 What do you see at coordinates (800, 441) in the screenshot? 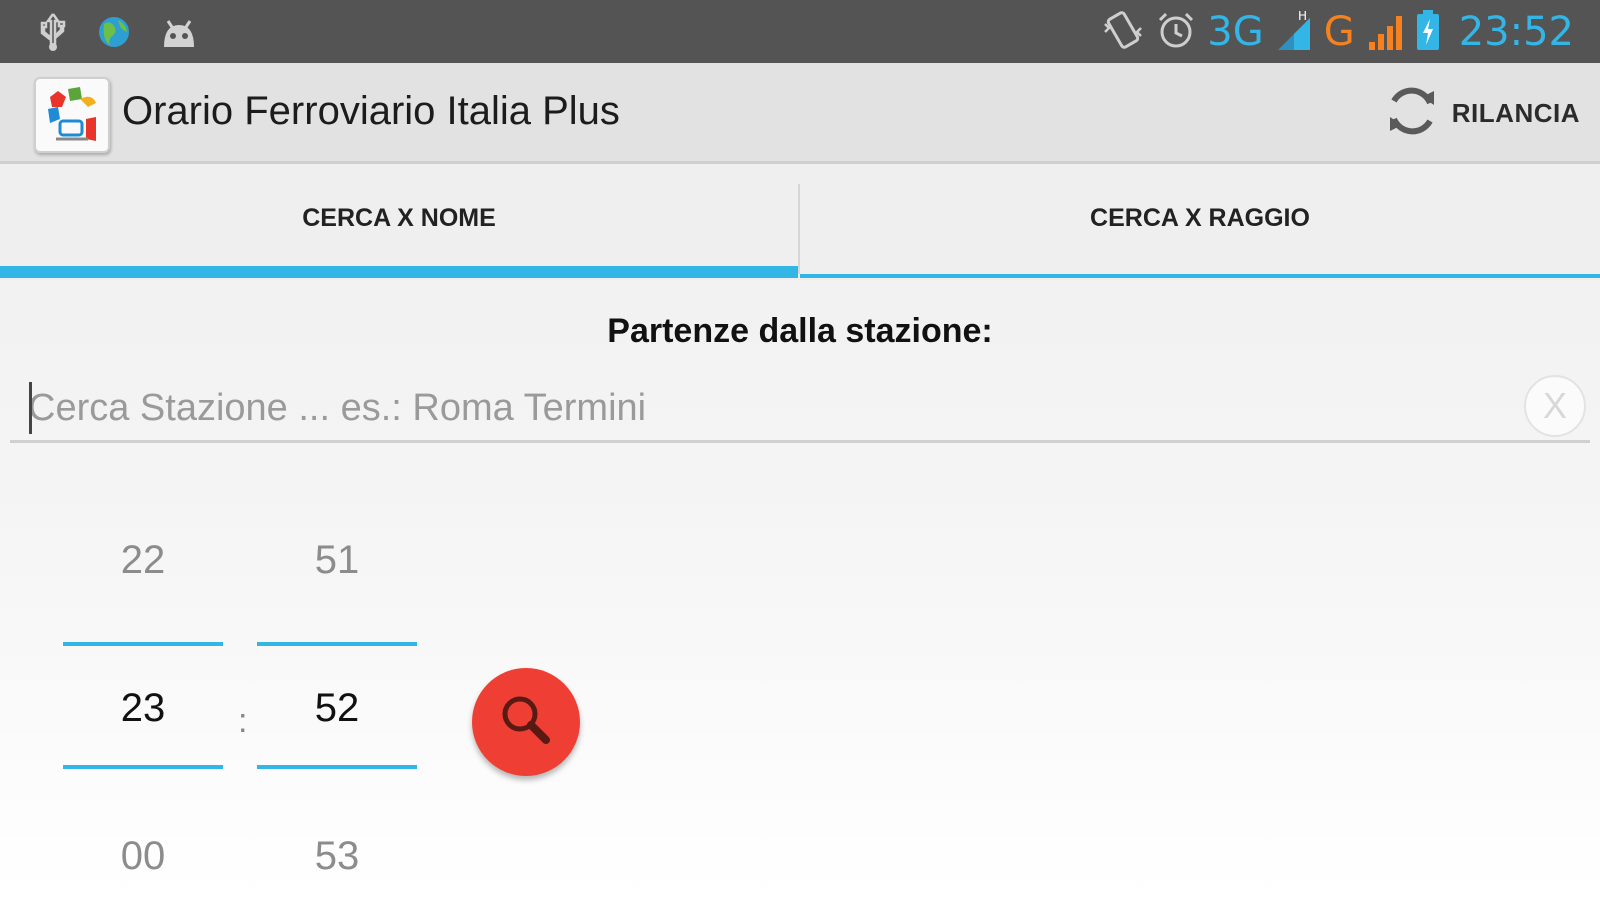
I see `search-underline` at bounding box center [800, 441].